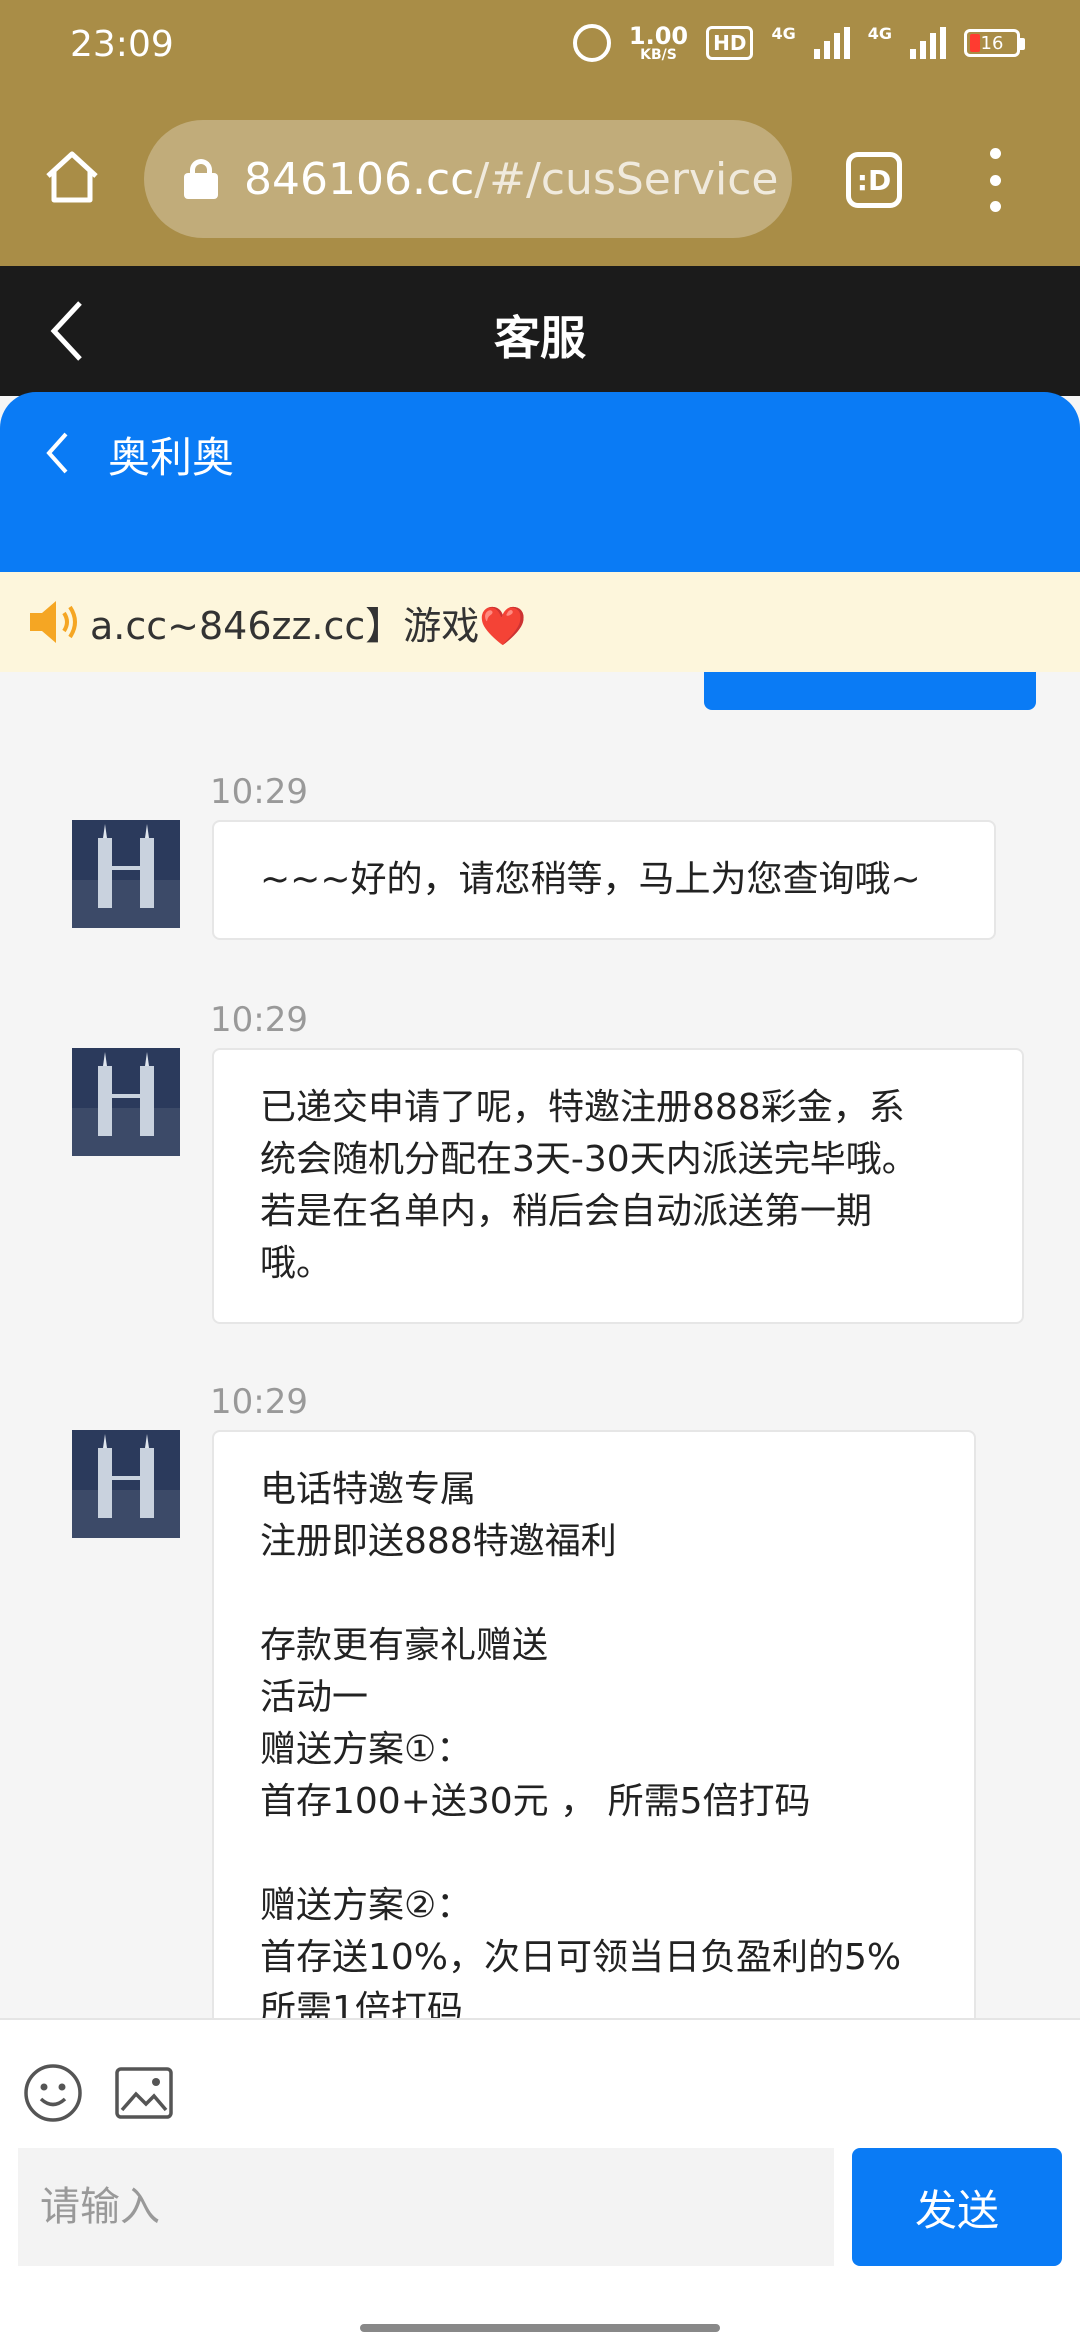  Describe the element at coordinates (540, 48) in the screenshot. I see `status-bar: 23:09 1.00 KB/S HD 4G 4G 16` at that location.